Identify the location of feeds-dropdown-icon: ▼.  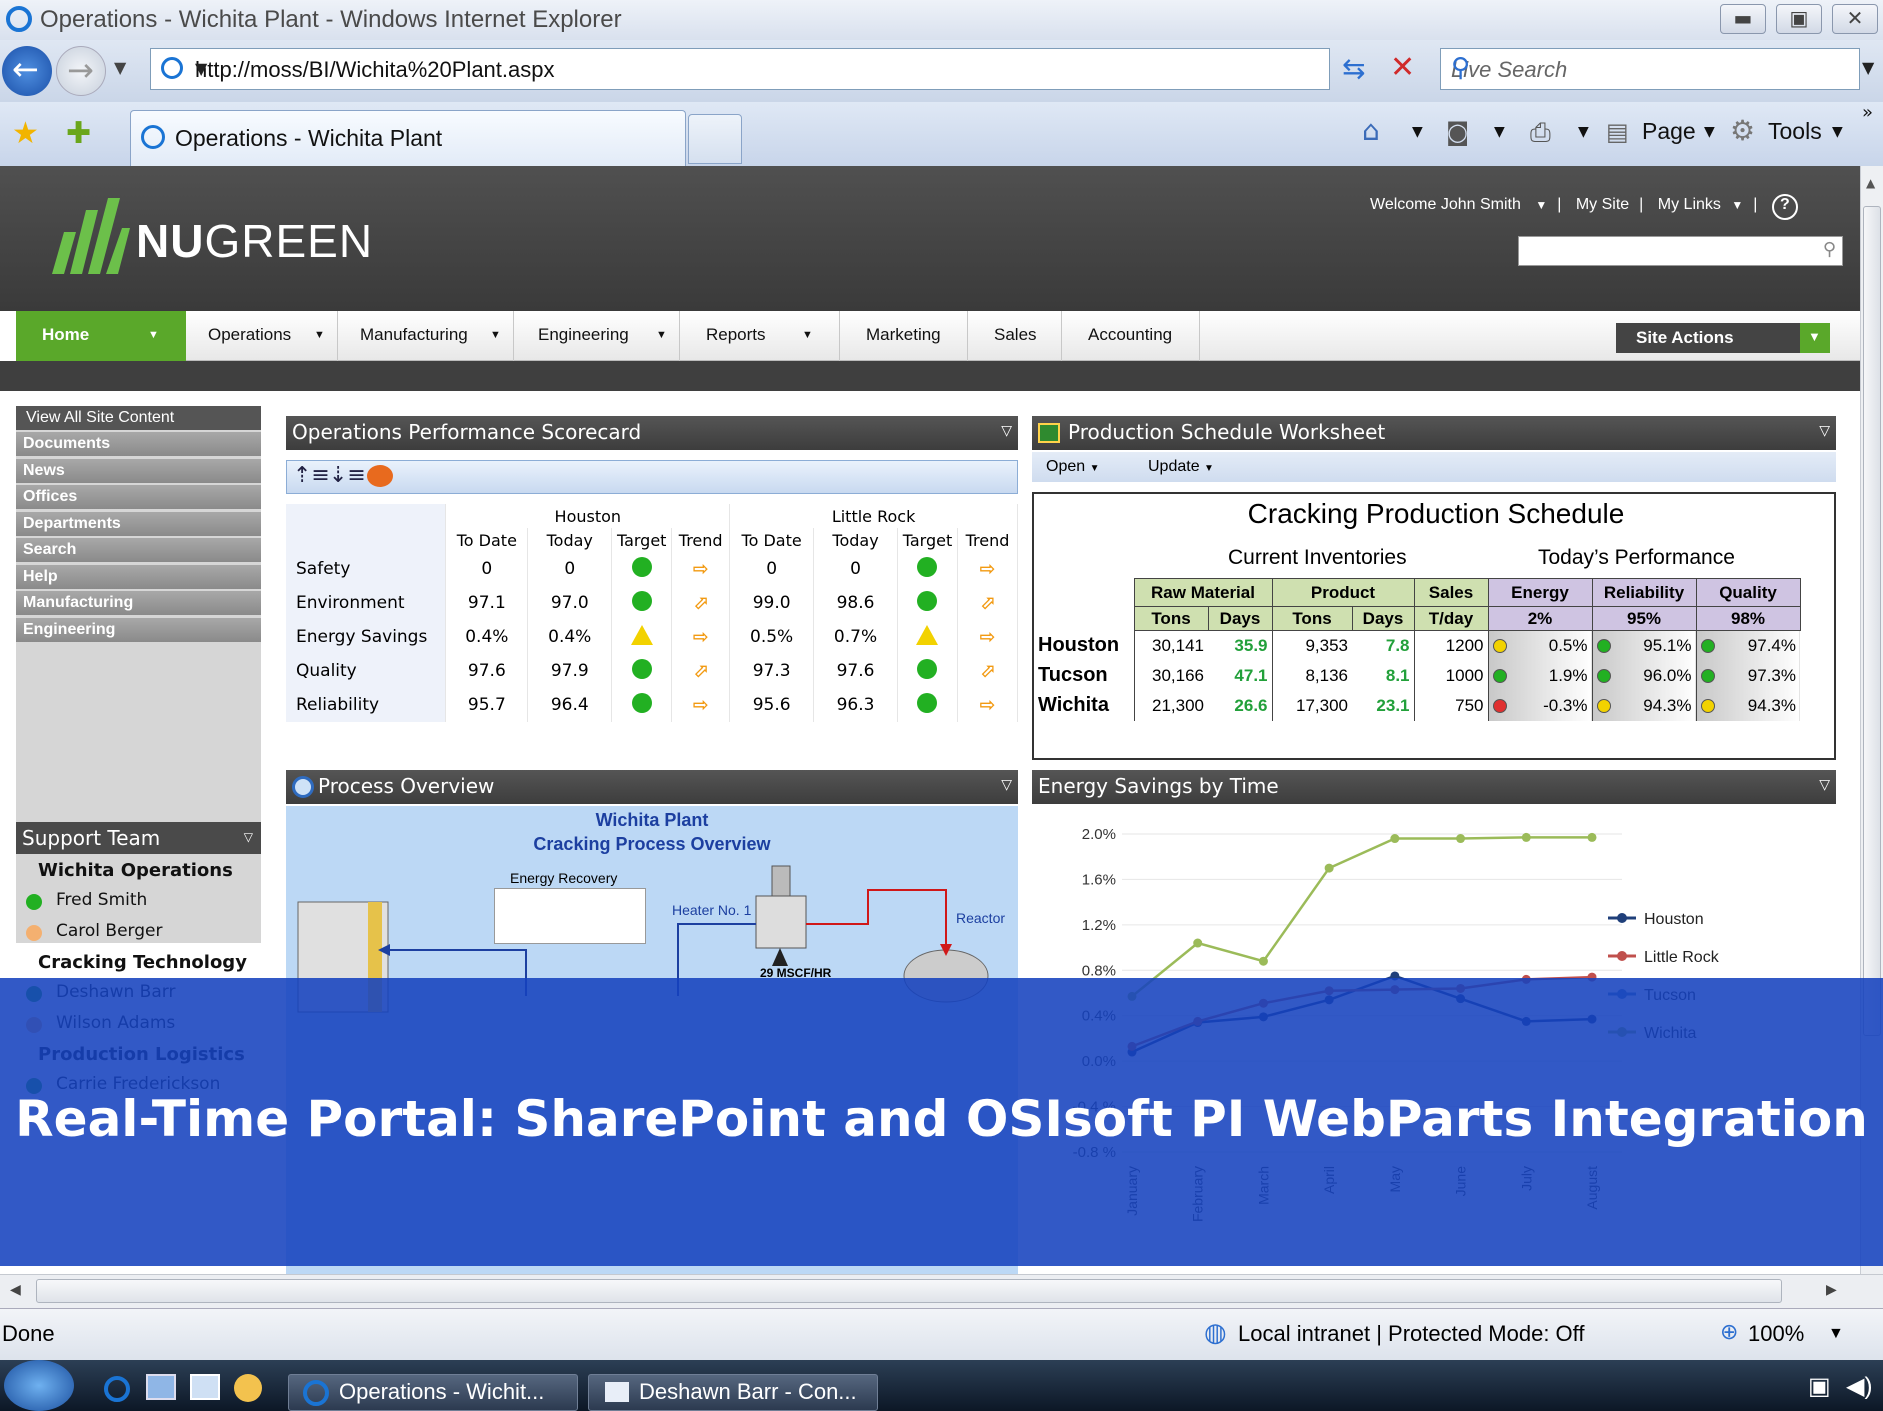
(1499, 132).